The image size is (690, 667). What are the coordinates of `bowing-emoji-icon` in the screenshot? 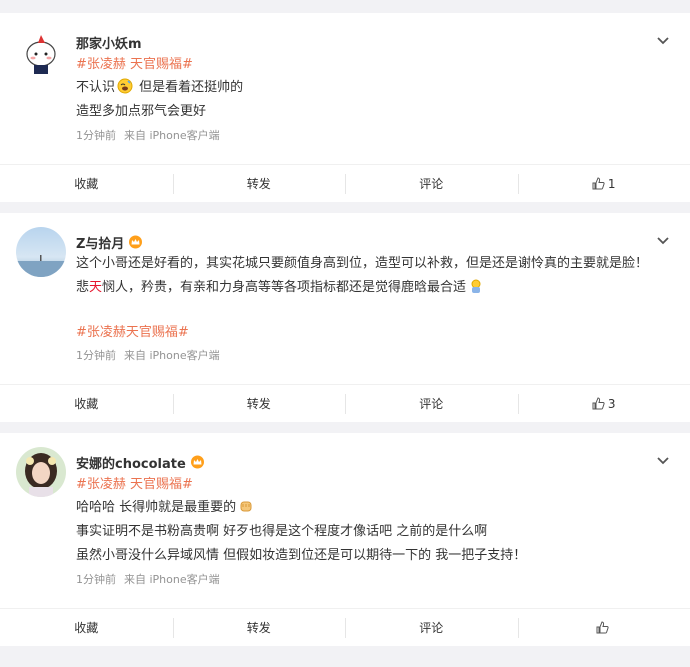 It's located at (476, 286).